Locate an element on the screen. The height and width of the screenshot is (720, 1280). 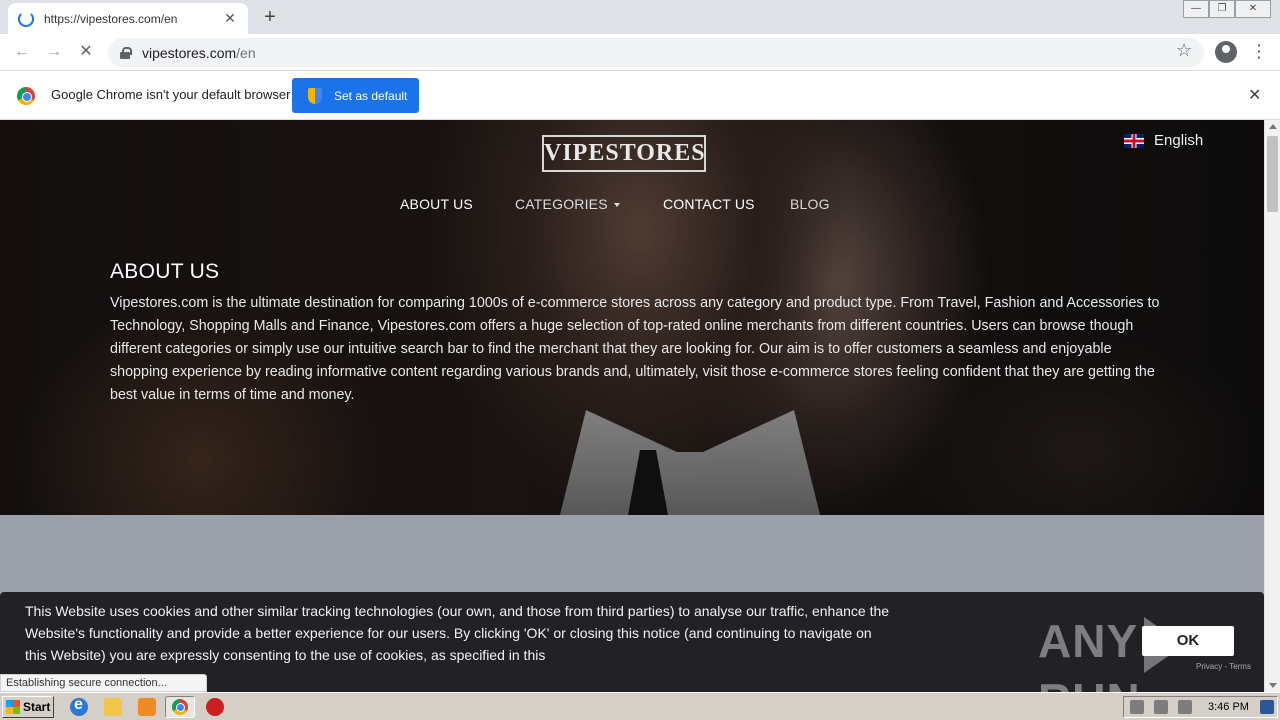
about-title: ABOUT US is located at coordinates (165, 271).